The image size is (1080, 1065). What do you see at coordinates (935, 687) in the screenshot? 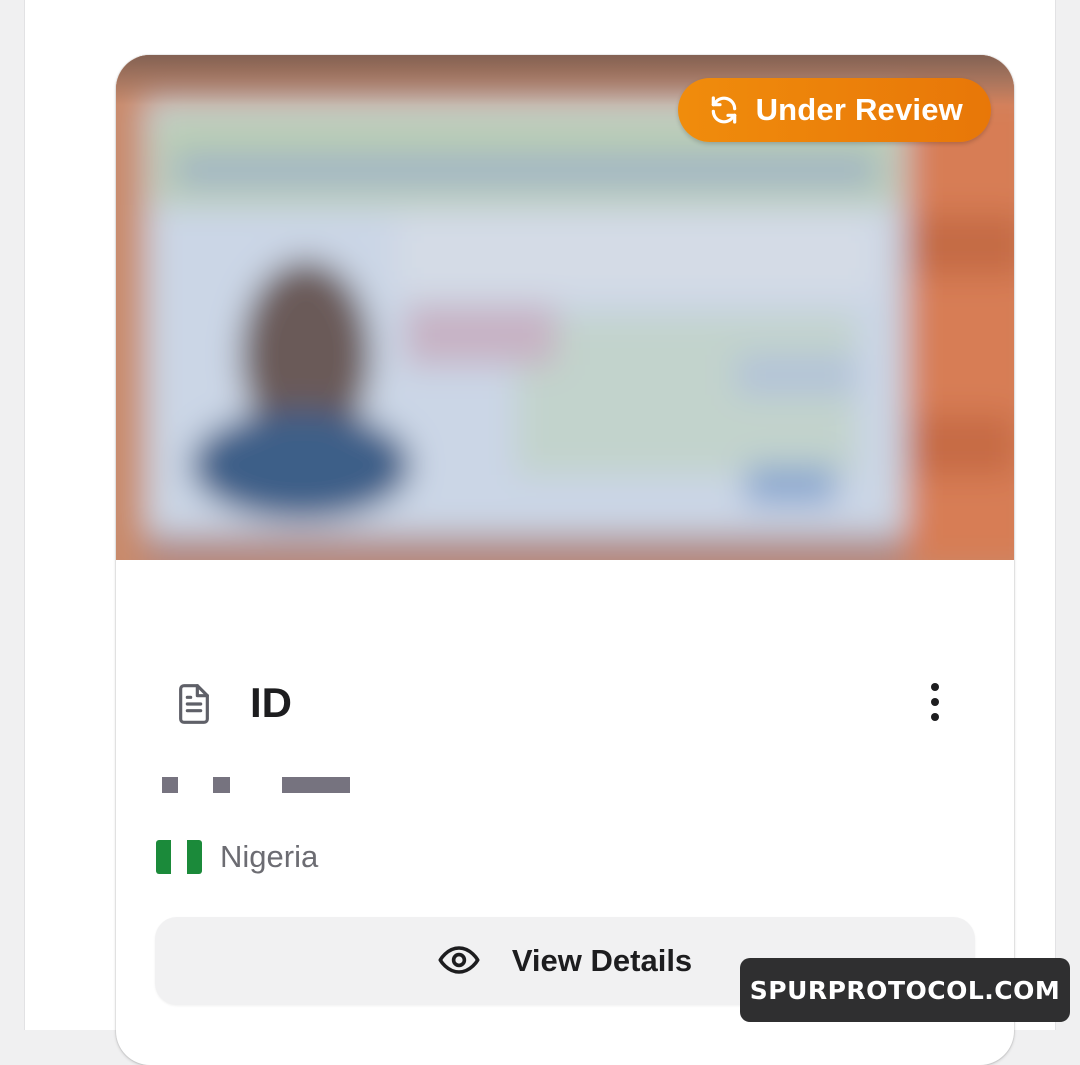
I see `more-vertical-icon` at bounding box center [935, 687].